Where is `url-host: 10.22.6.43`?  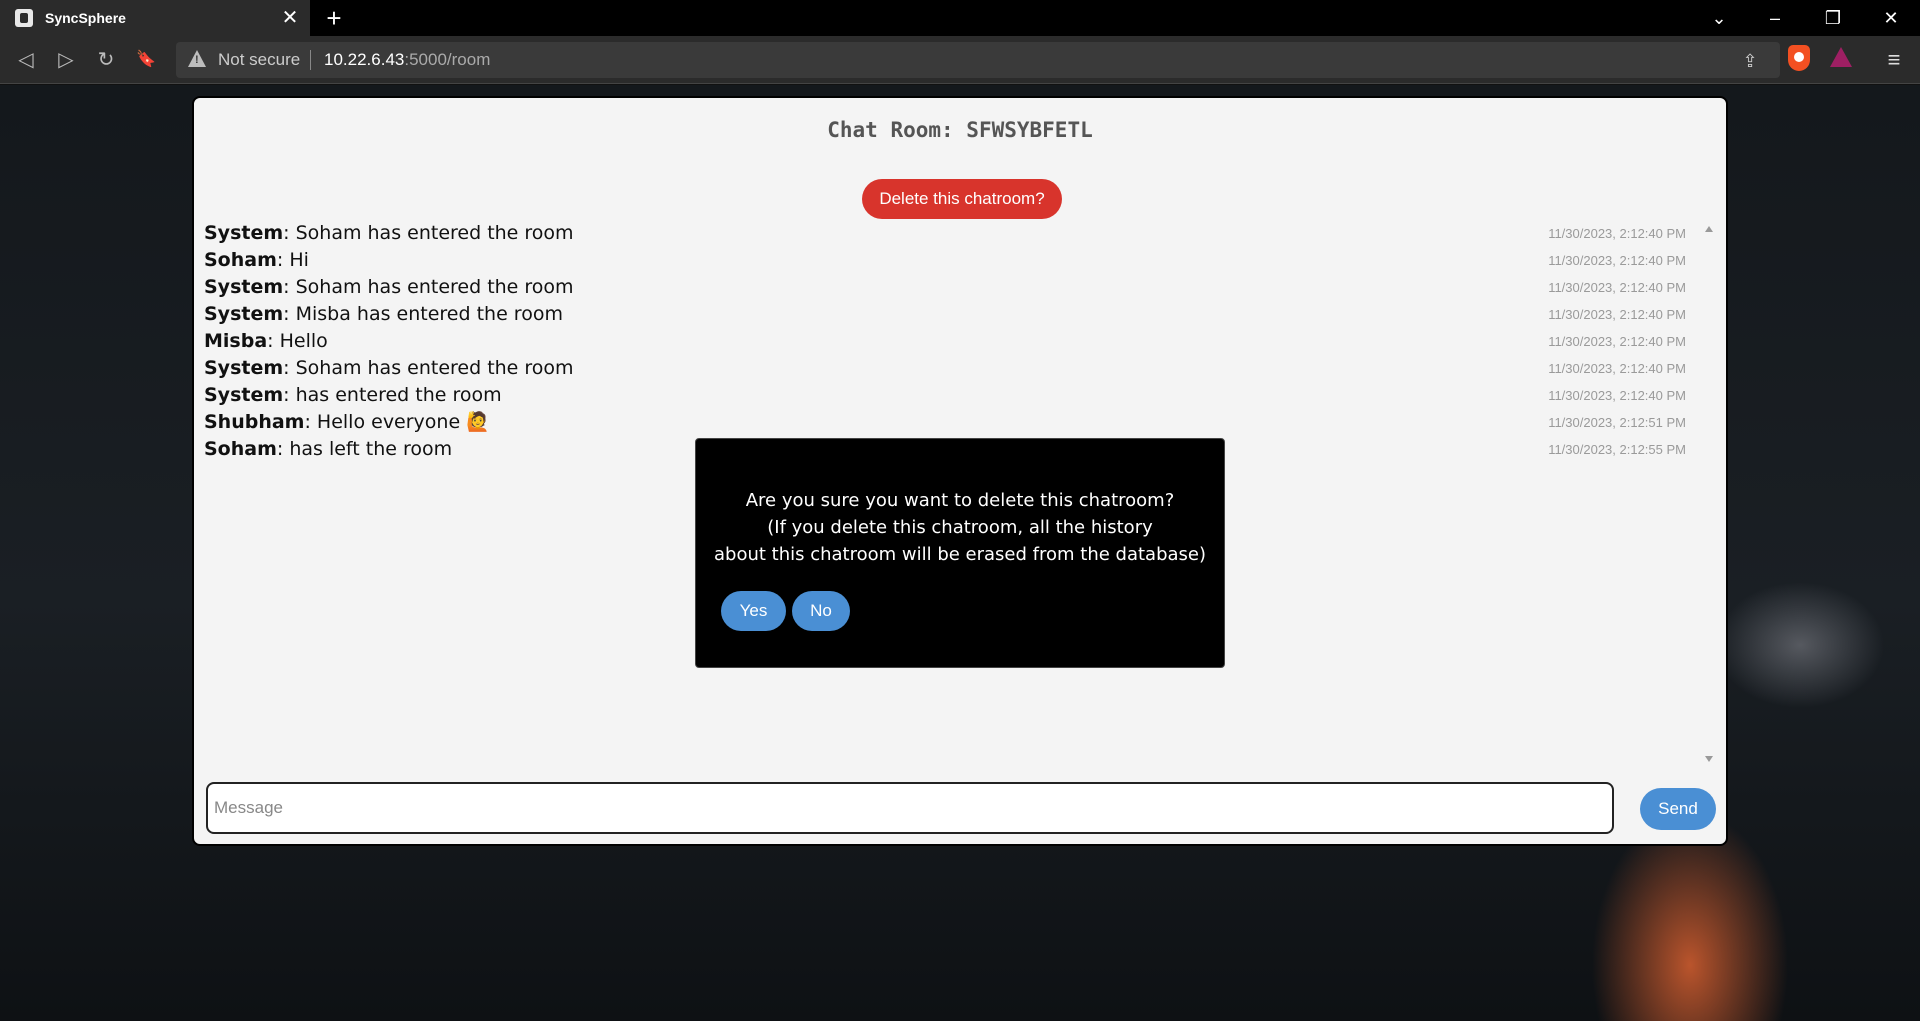
url-host: 10.22.6.43 is located at coordinates (364, 59).